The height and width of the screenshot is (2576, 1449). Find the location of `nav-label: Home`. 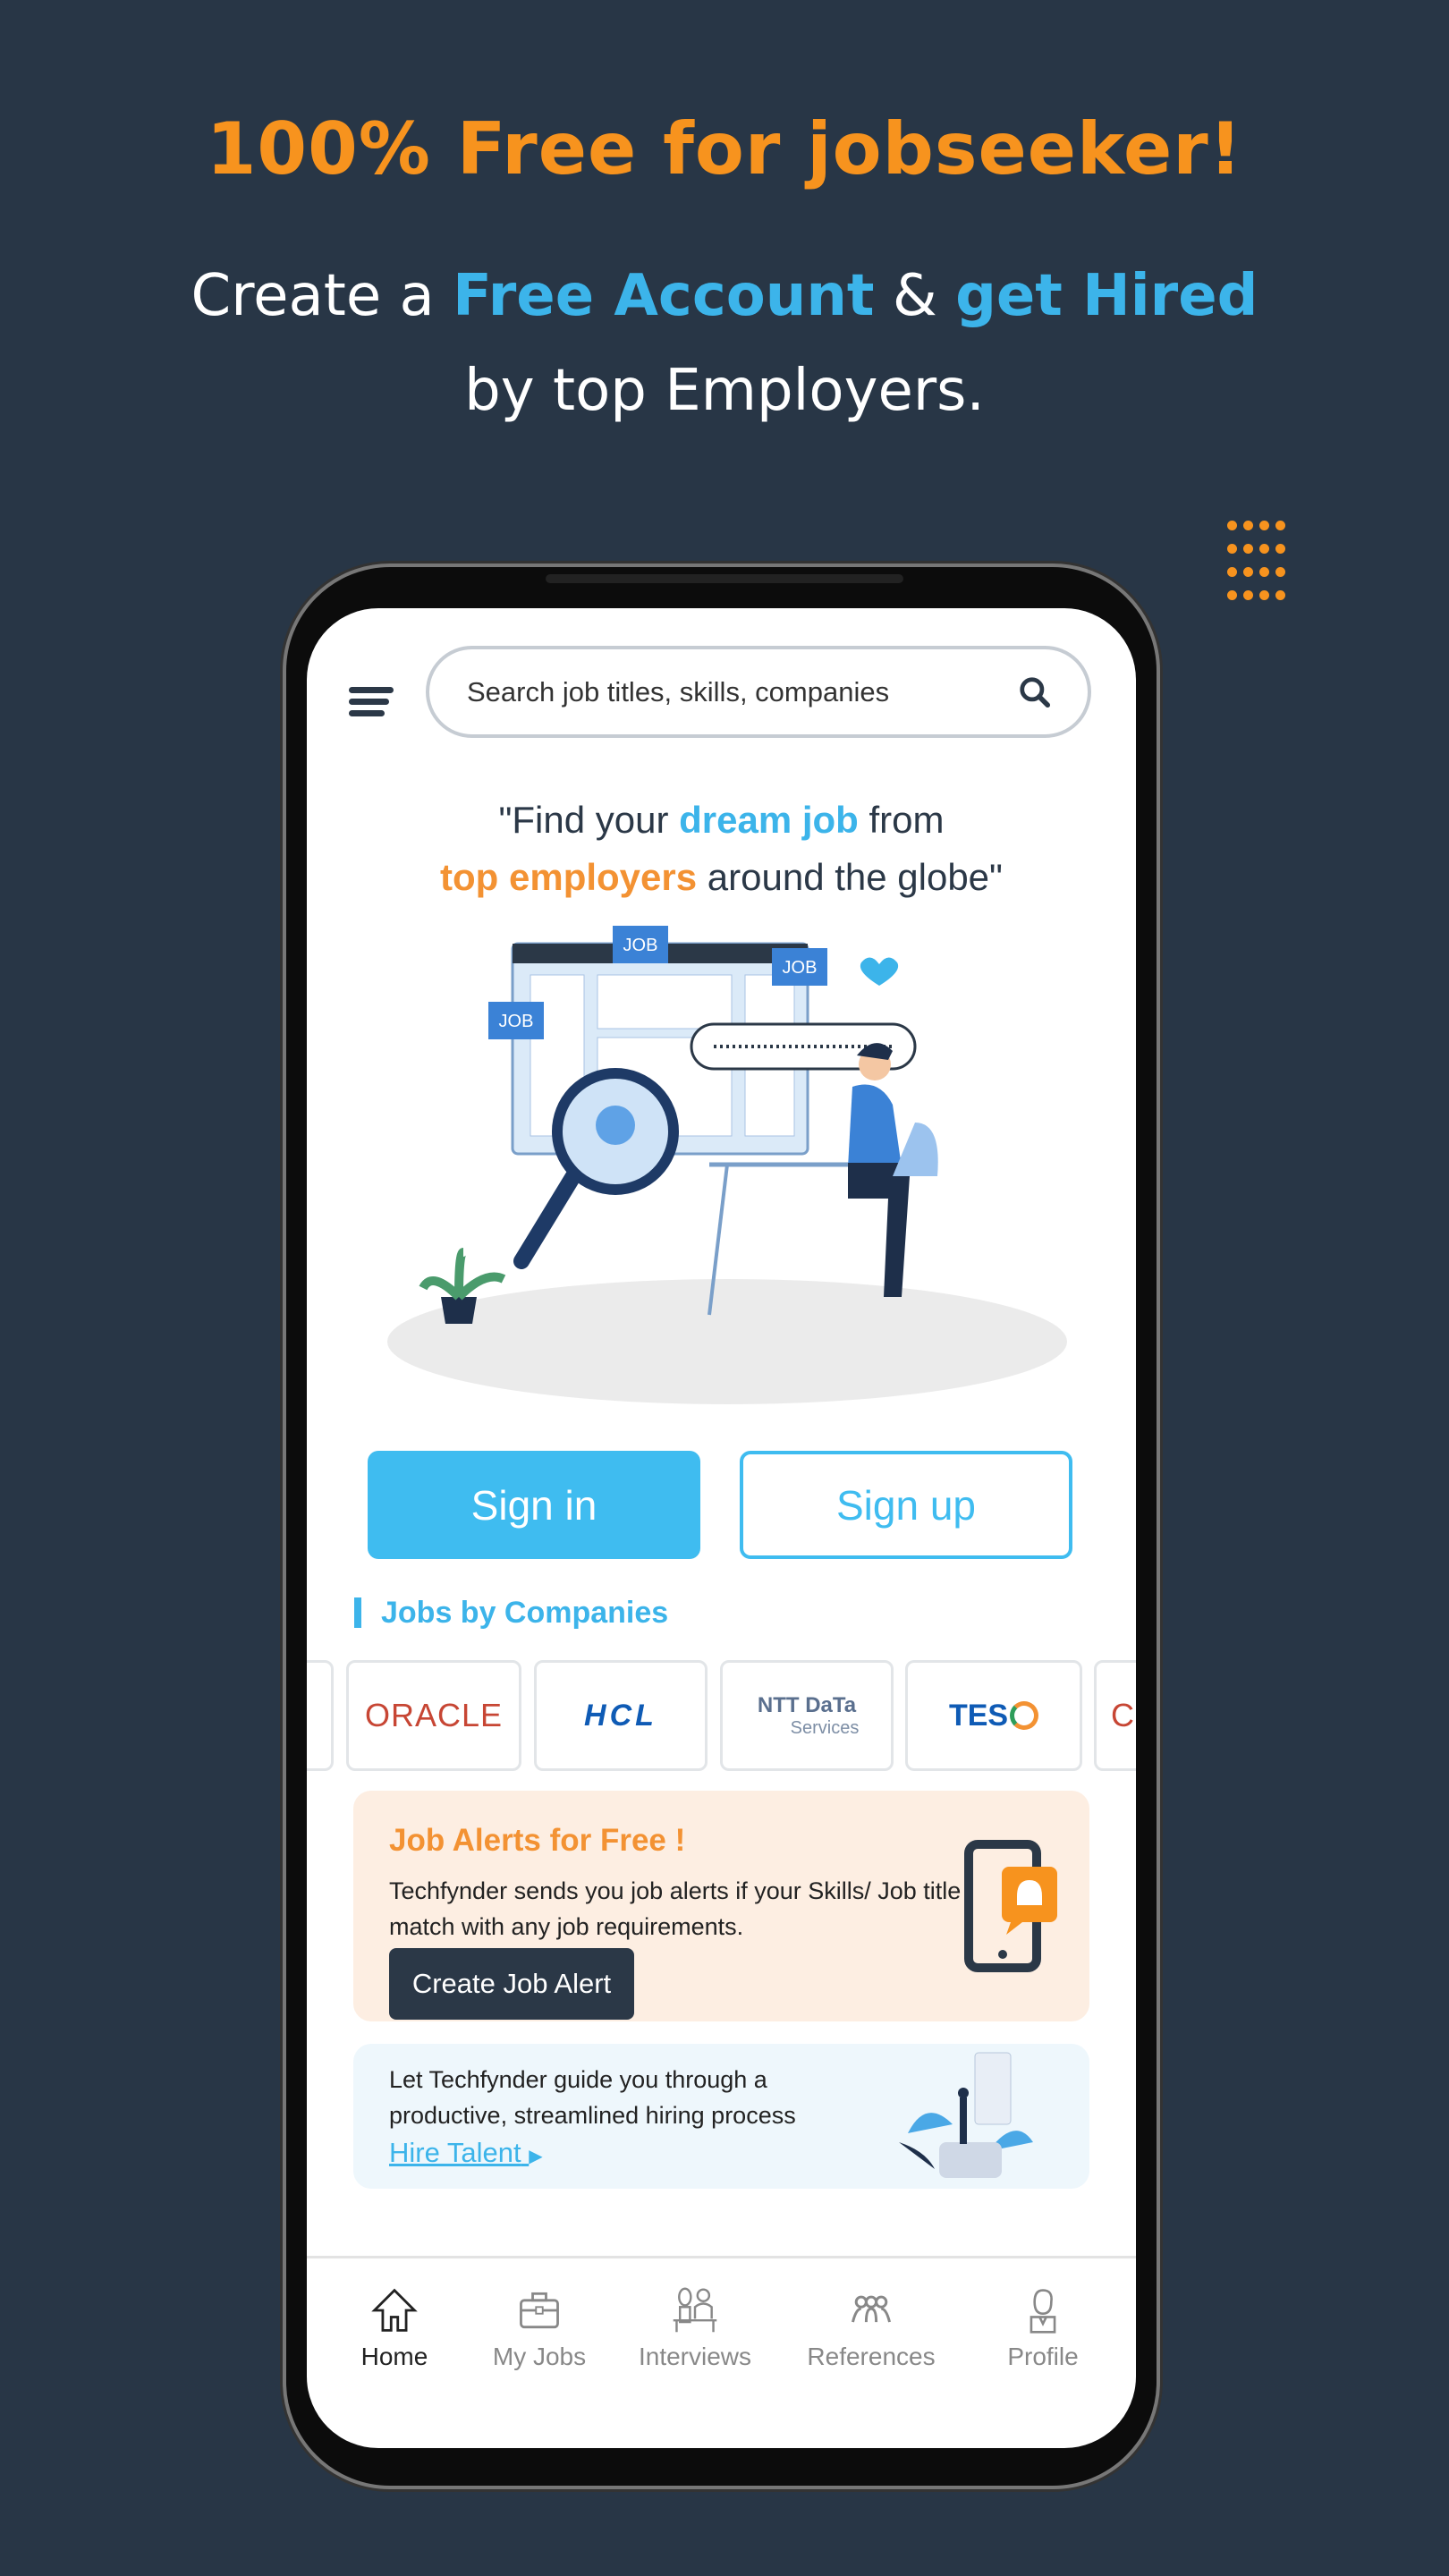

nav-label: Home is located at coordinates (394, 2356).